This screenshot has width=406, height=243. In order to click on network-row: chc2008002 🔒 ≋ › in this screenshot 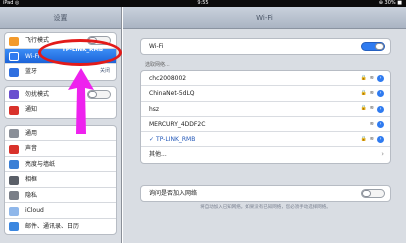, I will do `click(265, 79)`.